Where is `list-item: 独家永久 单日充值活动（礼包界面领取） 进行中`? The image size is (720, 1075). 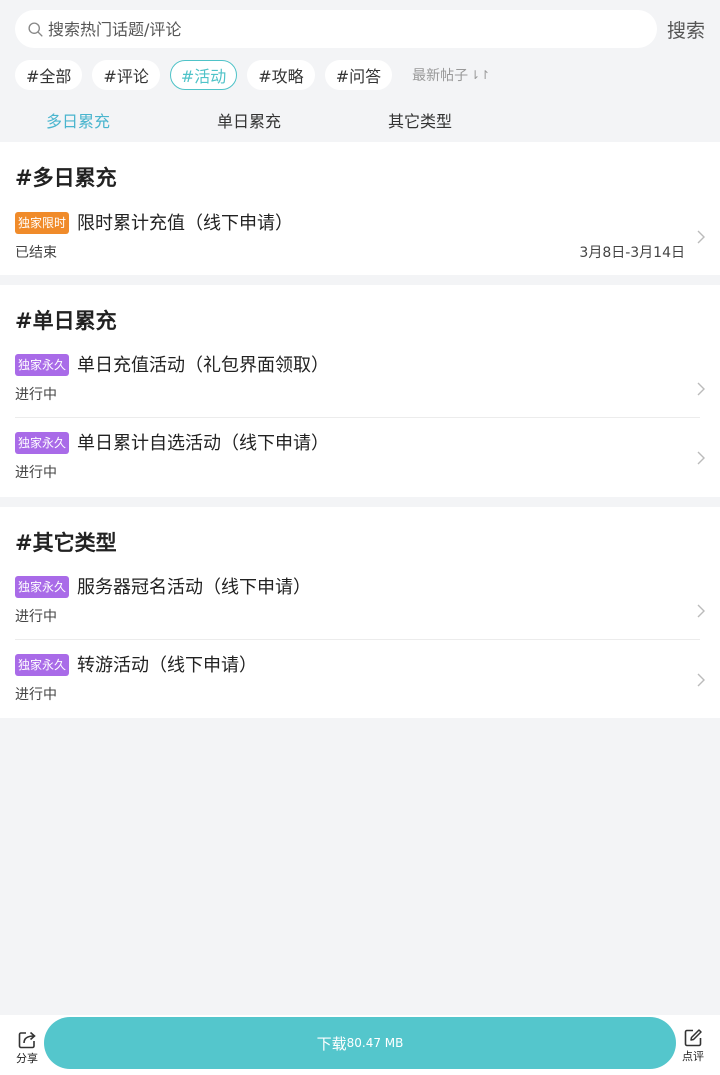 list-item: 独家永久 单日充值活动（礼包界面领取） 进行中 is located at coordinates (360, 381).